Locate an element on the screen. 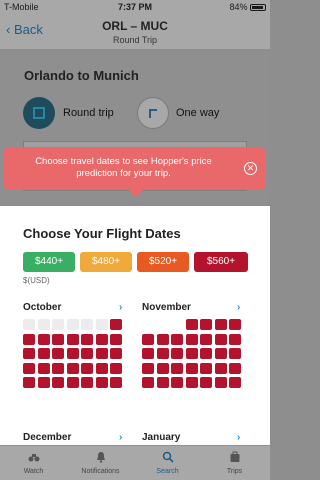  month-title-november: November is located at coordinates (166, 307).